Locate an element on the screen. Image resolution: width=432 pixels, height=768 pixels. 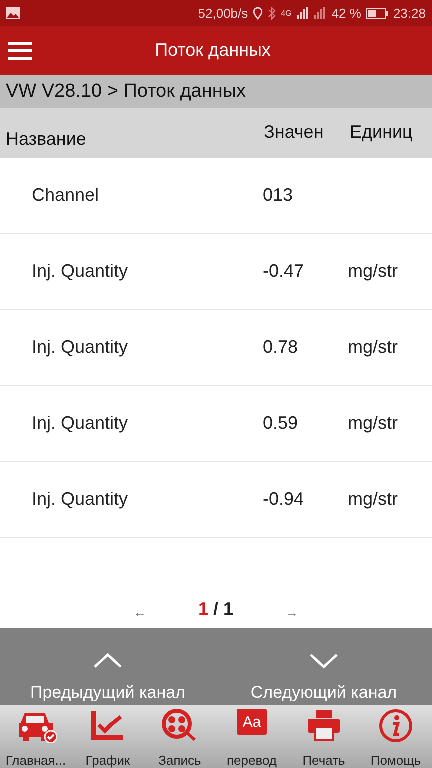
next-page-button: → is located at coordinates (292, 612).